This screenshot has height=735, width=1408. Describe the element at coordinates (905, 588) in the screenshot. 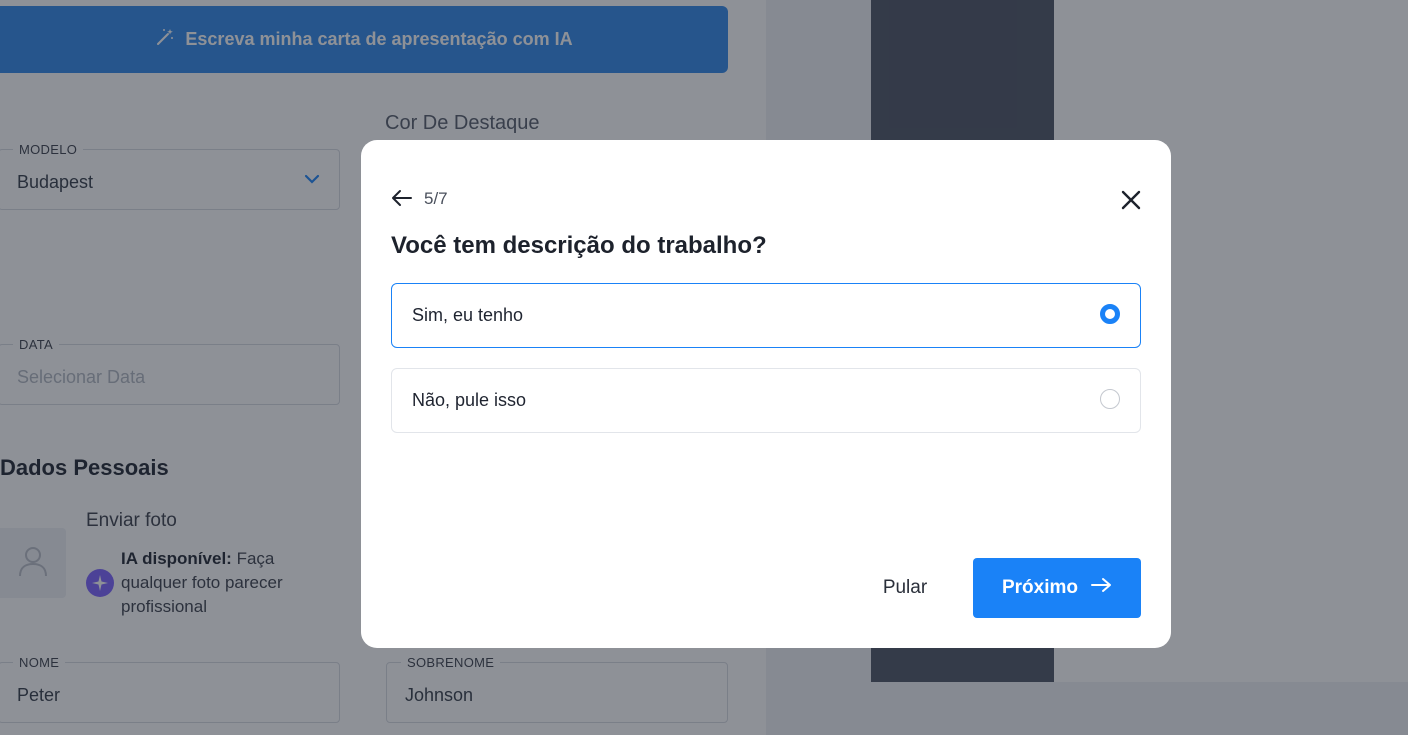

I see `skip-button: Pular` at that location.